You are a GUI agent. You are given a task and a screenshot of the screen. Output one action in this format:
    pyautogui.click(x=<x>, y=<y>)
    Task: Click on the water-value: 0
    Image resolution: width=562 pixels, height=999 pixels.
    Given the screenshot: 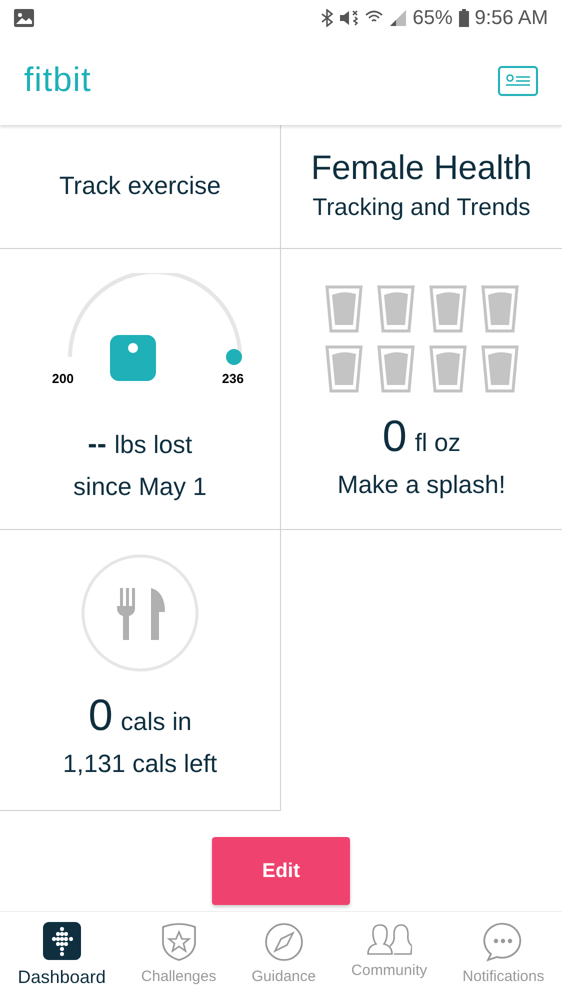 What is the action you would take?
    pyautogui.click(x=394, y=437)
    